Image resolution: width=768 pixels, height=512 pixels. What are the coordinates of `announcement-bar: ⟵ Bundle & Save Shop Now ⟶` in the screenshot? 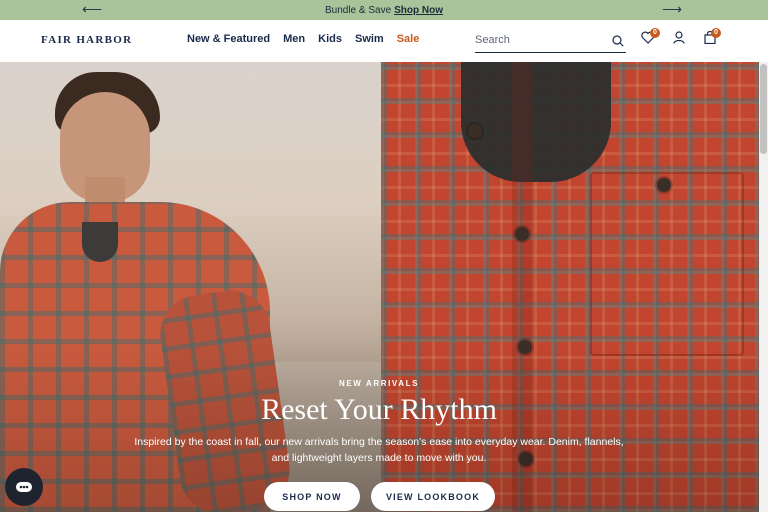 It's located at (384, 10).